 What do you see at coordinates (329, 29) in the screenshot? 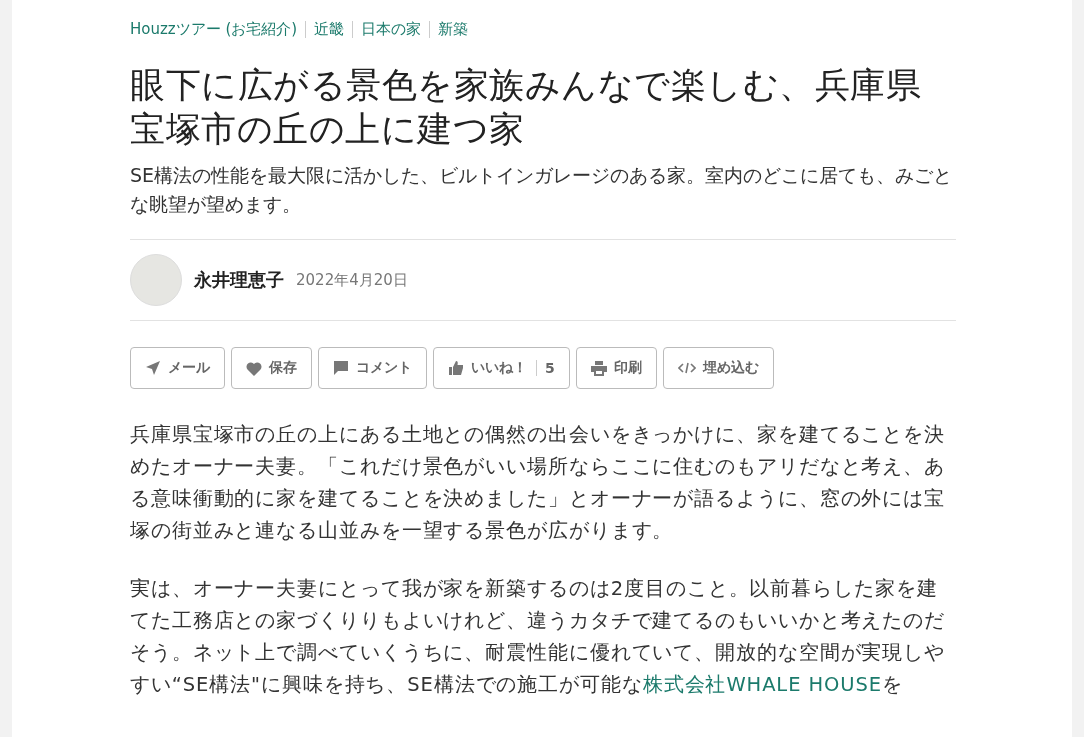
I see `breadcrumb-link: 近畿` at bounding box center [329, 29].